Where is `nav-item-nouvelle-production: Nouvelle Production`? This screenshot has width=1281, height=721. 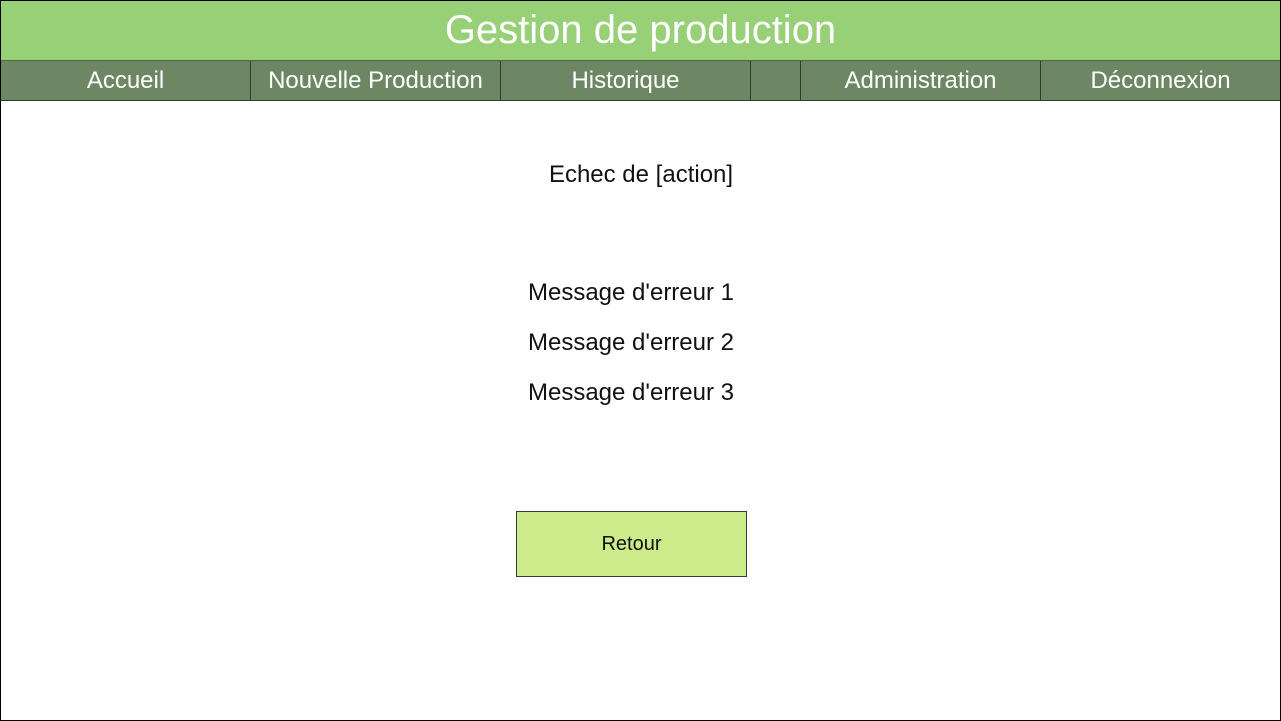 nav-item-nouvelle-production: Nouvelle Production is located at coordinates (376, 80).